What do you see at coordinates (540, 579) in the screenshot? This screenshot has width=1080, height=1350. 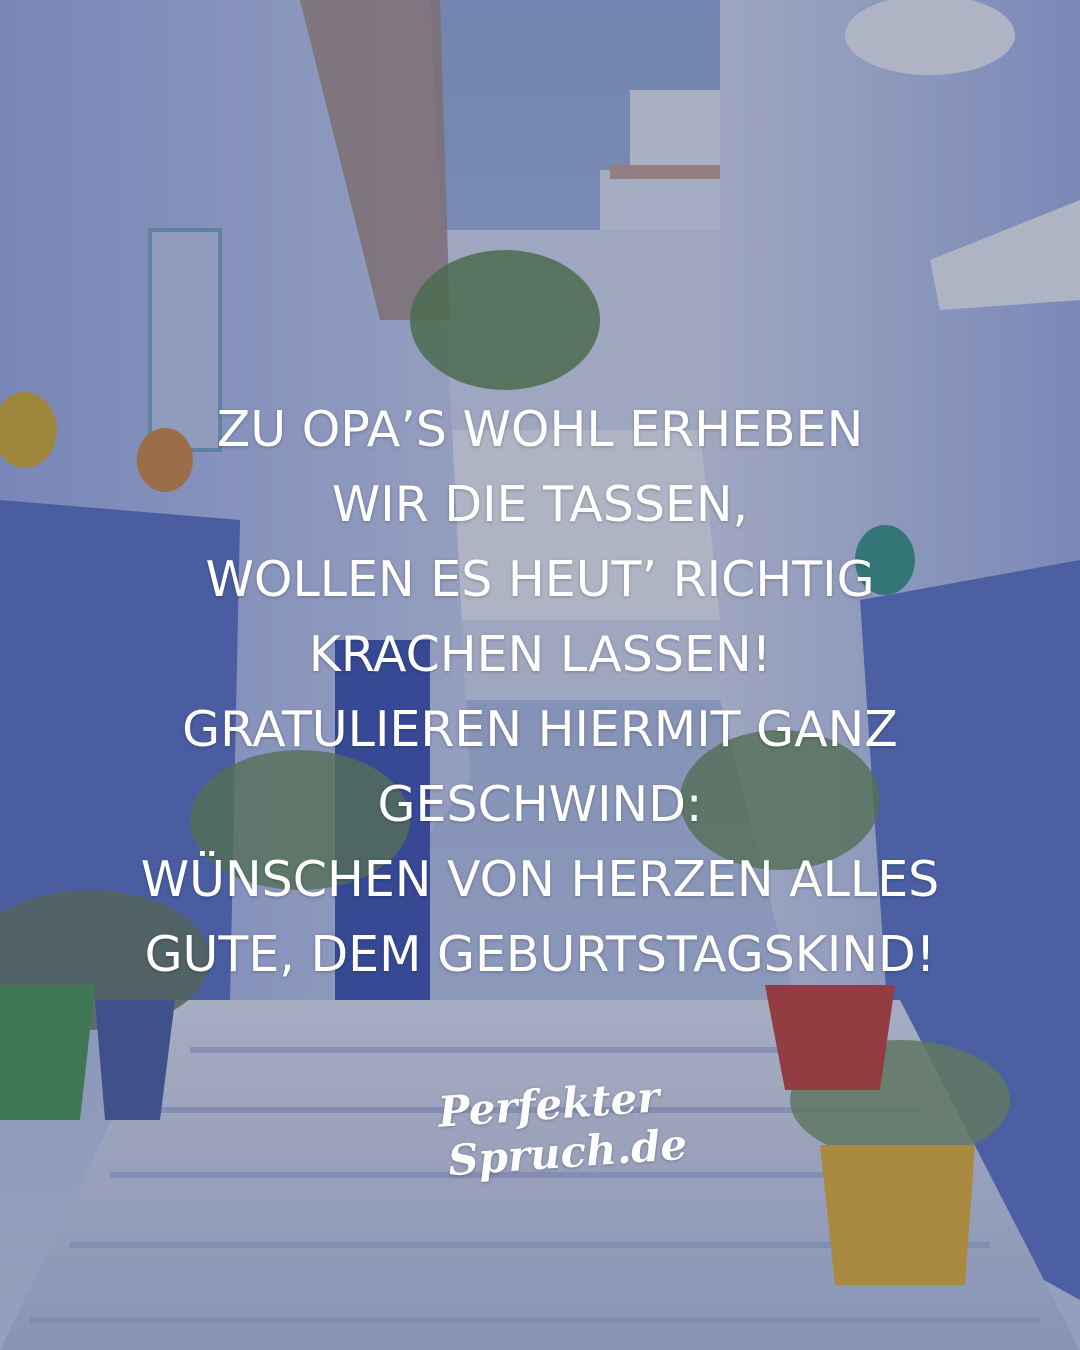 I see `quote-line-3: WOLLEN ES HEUT’ RICHTIG` at bounding box center [540, 579].